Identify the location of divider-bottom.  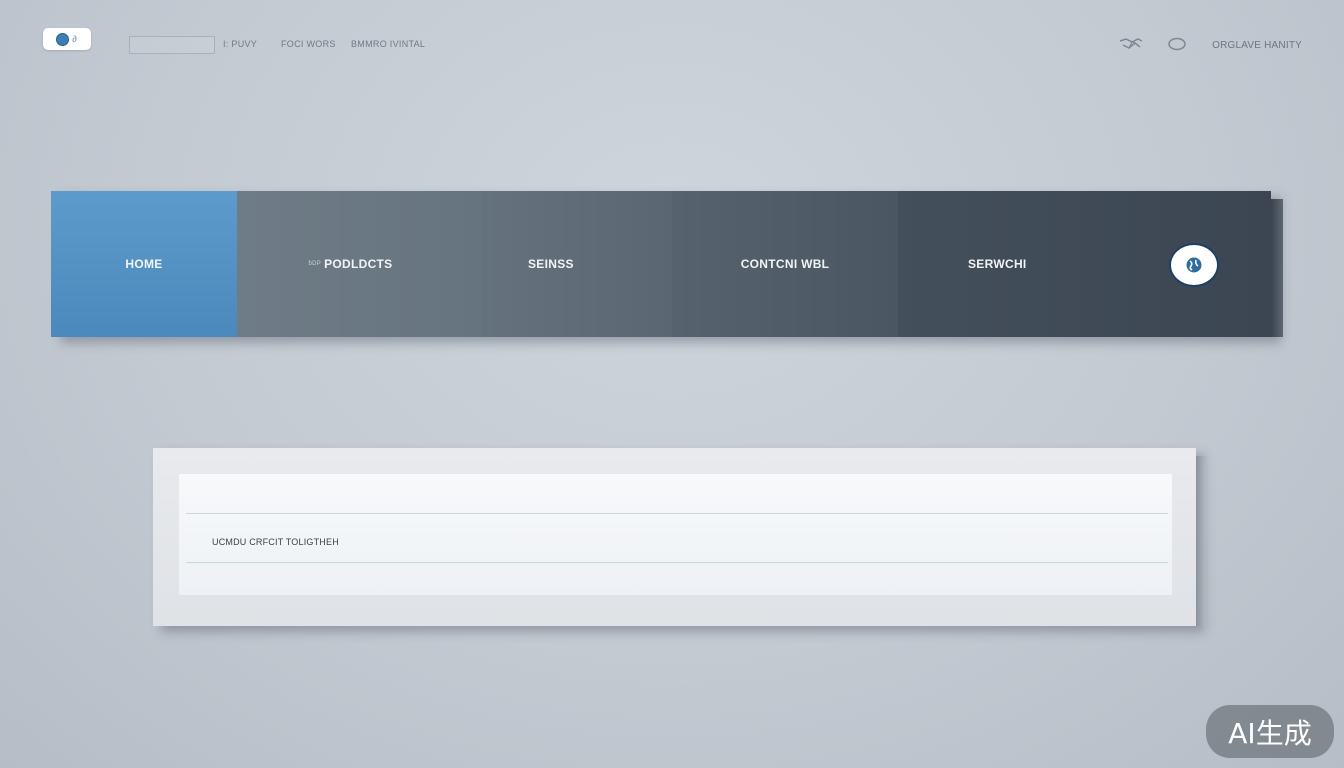
(677, 562).